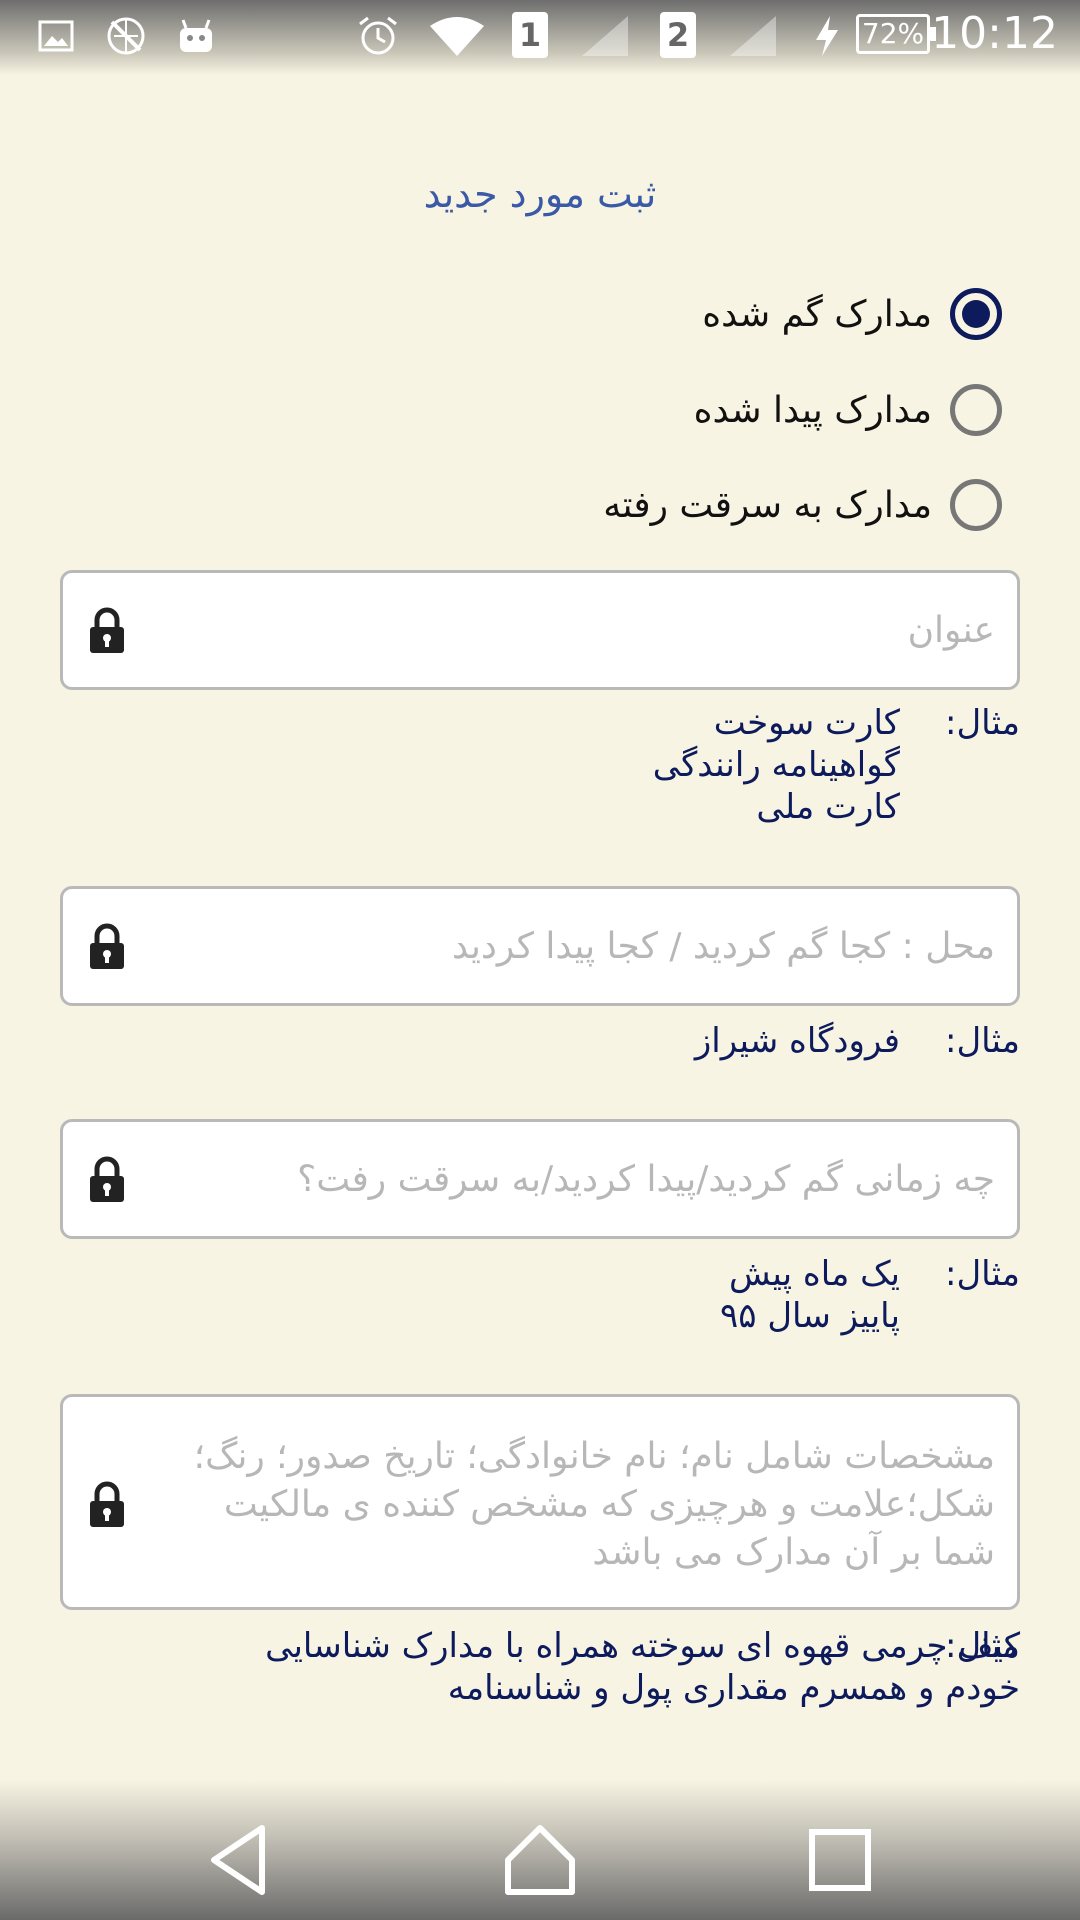 This screenshot has width=1080, height=1920. Describe the element at coordinates (457, 36) in the screenshot. I see `wifi-icon` at that location.